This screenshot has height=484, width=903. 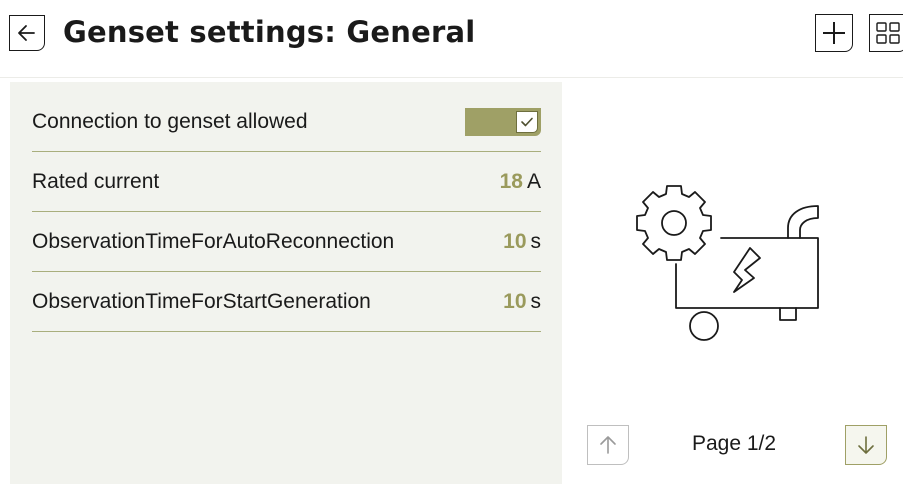 I want to click on setting-label: ObservationTimeForStartGeneration, so click(x=201, y=301).